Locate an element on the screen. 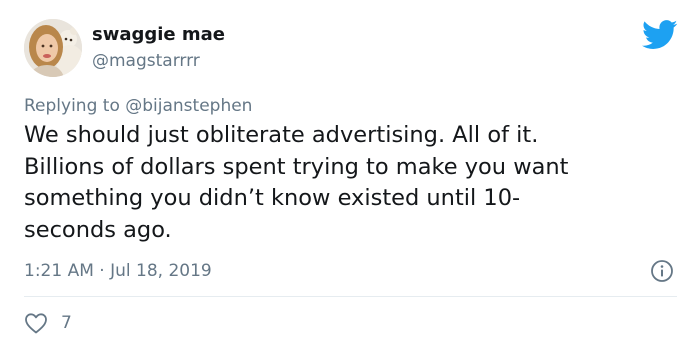 The image size is (700, 350). like-count: 7 is located at coordinates (66, 323).